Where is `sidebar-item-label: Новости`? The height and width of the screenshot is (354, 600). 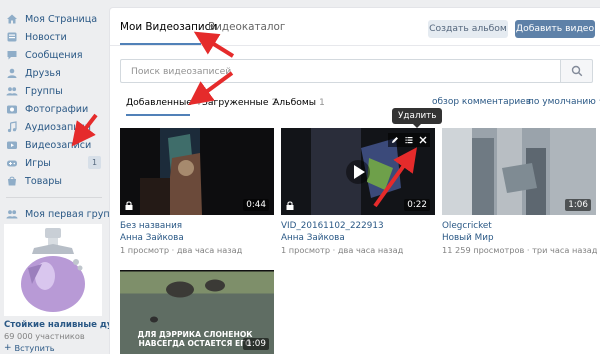 sidebar-item-label: Новости is located at coordinates (46, 37).